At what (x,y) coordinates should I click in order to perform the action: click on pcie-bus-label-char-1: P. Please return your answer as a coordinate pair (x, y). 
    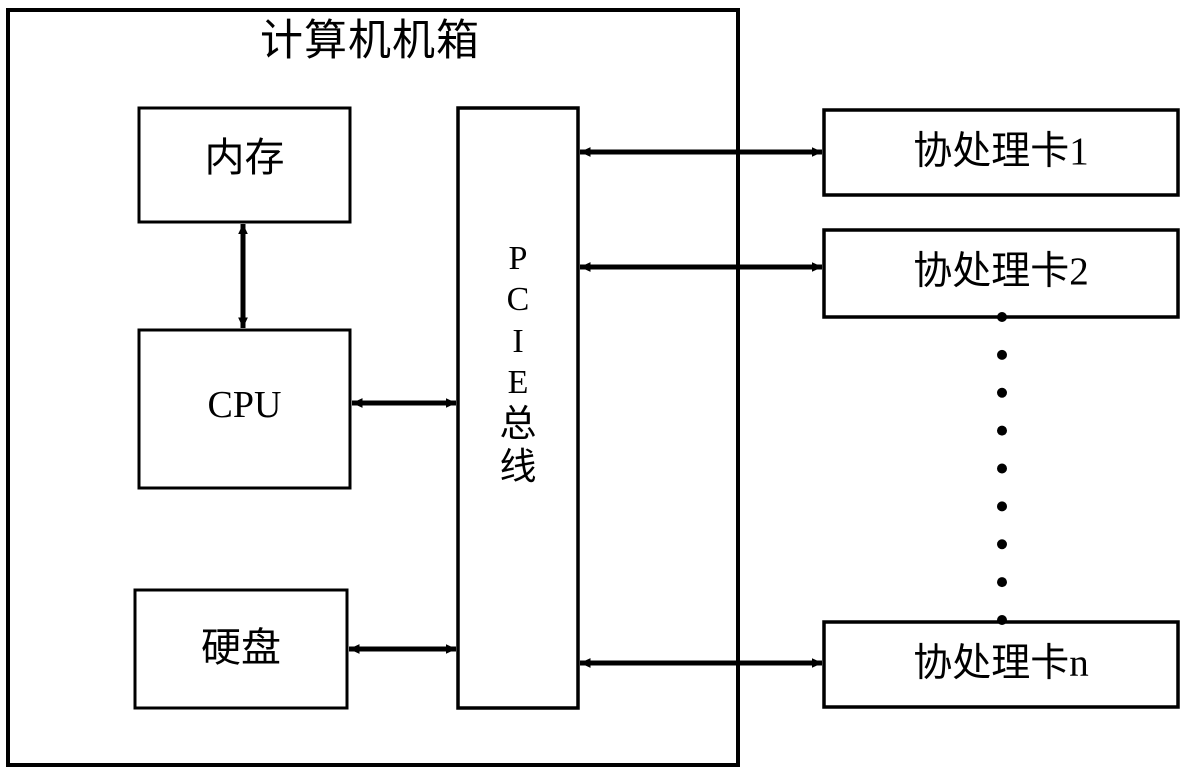
    Looking at the image, I should click on (518, 258).